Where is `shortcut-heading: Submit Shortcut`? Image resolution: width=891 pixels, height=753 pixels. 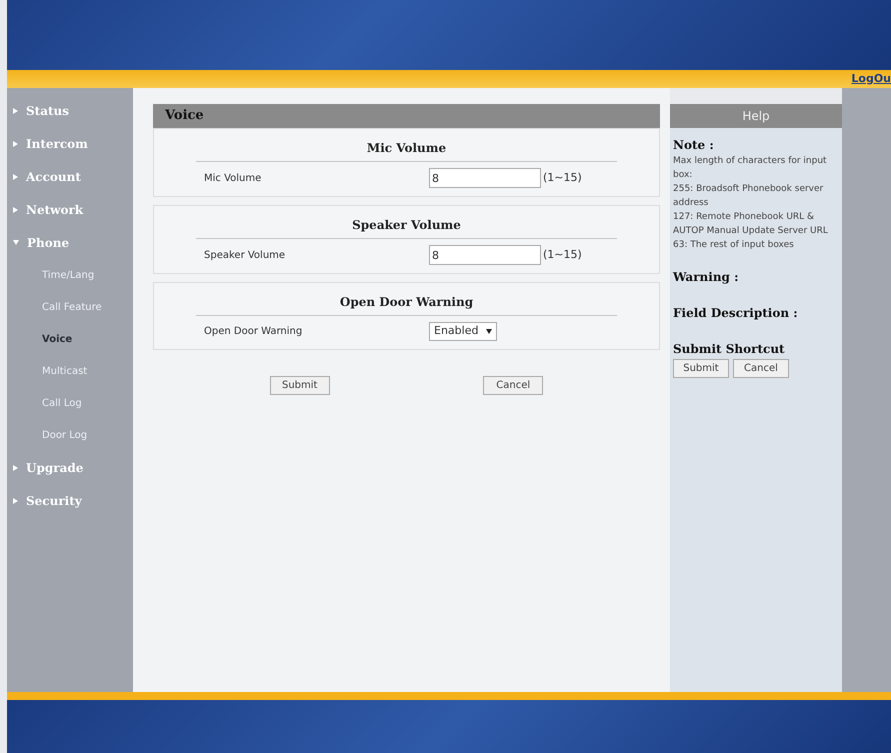 shortcut-heading: Submit Shortcut is located at coordinates (729, 349).